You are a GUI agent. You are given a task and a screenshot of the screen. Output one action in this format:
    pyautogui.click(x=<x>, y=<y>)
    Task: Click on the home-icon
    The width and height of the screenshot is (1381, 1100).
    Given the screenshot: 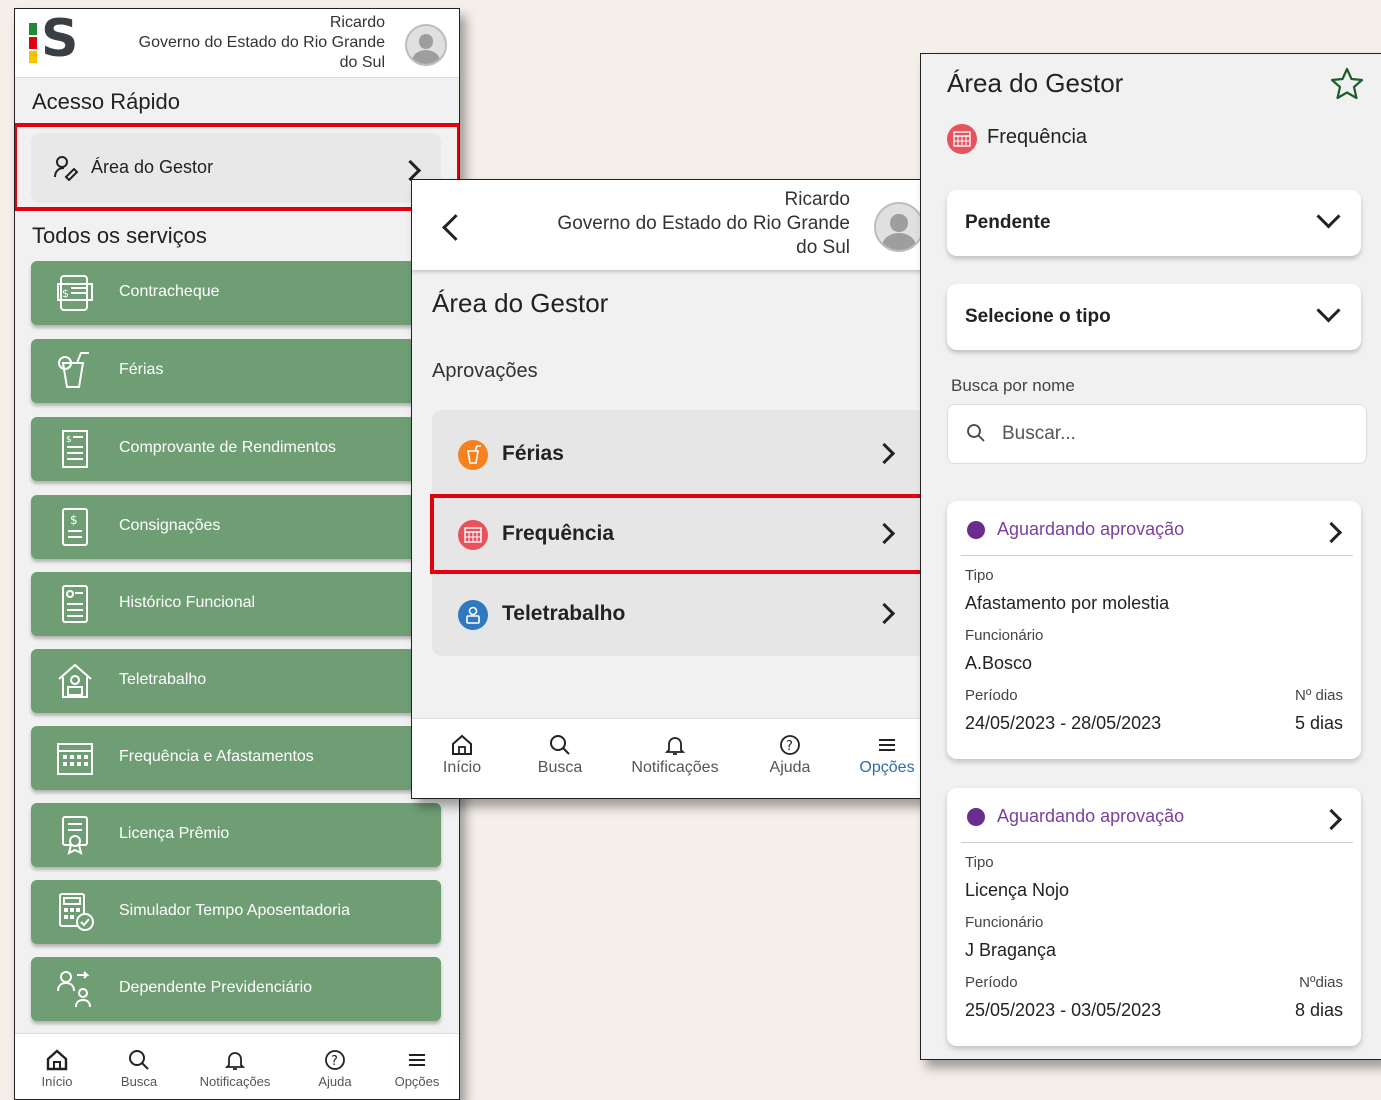 What is the action you would take?
    pyautogui.click(x=57, y=1060)
    